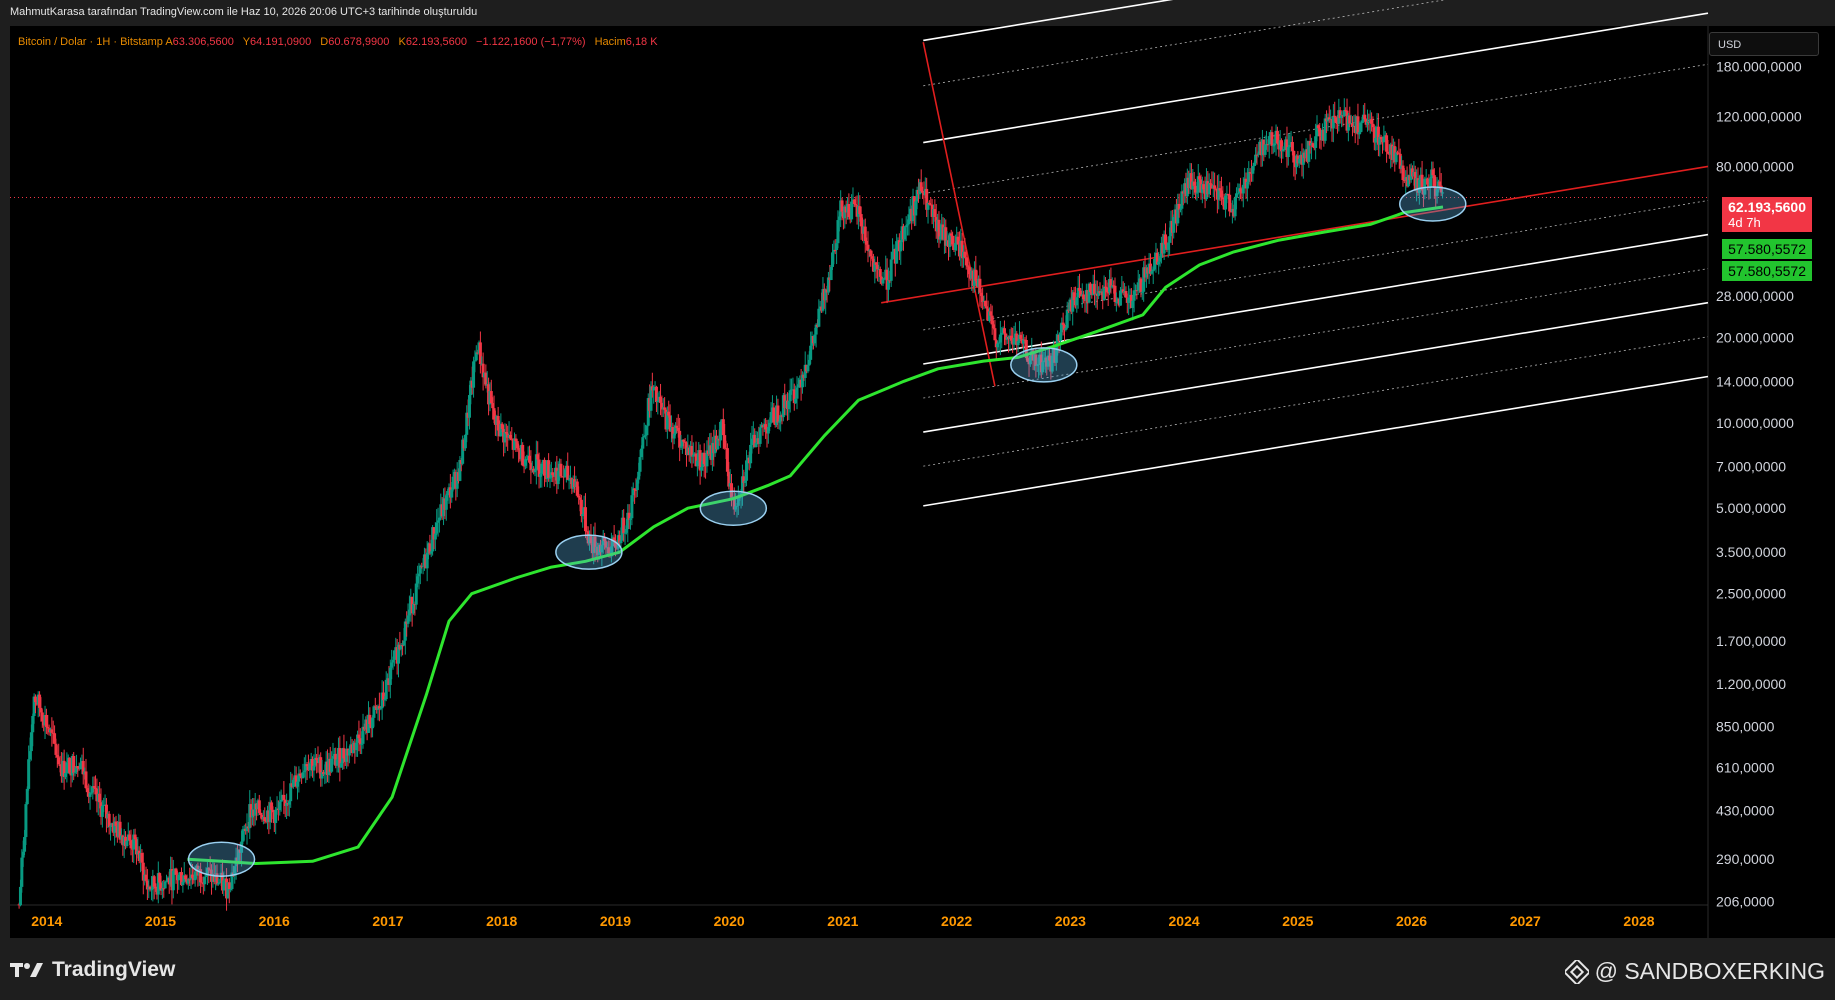 This screenshot has width=1835, height=1000. I want to click on x-tick-label-3: 2017, so click(387, 921).